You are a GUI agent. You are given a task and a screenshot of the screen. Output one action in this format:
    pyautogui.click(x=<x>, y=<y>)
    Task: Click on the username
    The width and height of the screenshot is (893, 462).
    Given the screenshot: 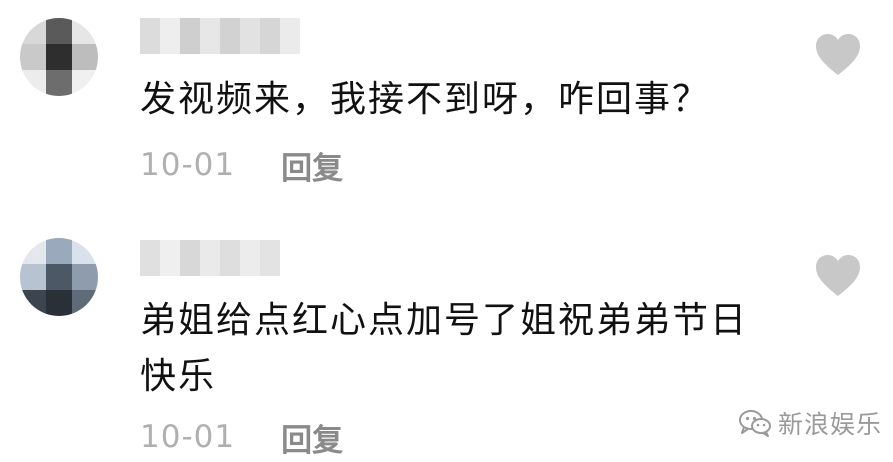 What is the action you would take?
    pyautogui.click(x=210, y=258)
    